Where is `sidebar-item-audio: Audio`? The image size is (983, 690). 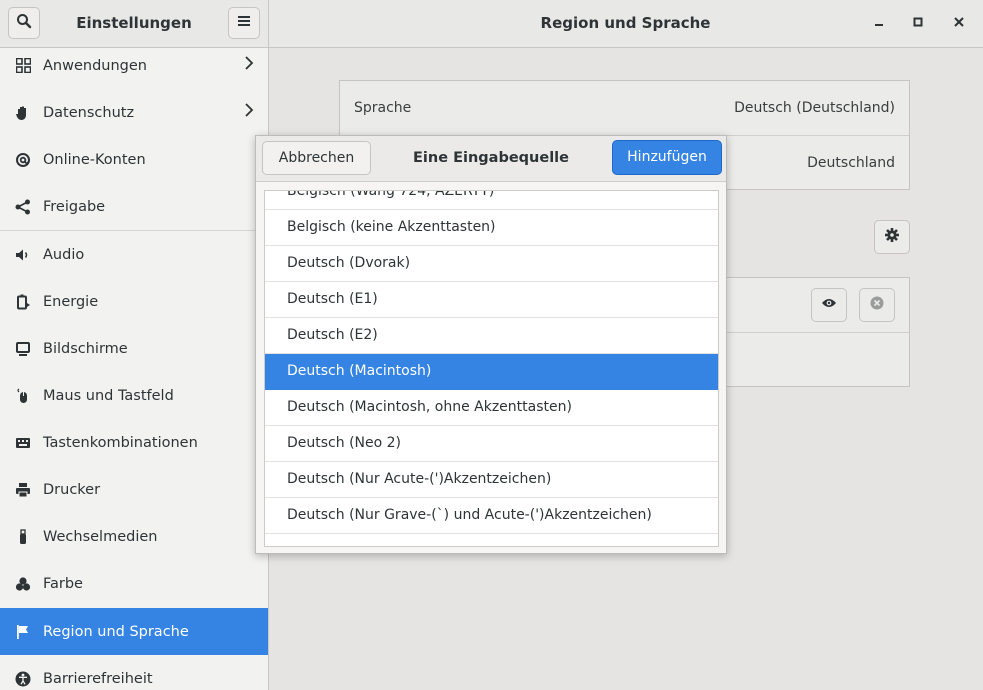
sidebar-item-audio: Audio is located at coordinates (134, 254).